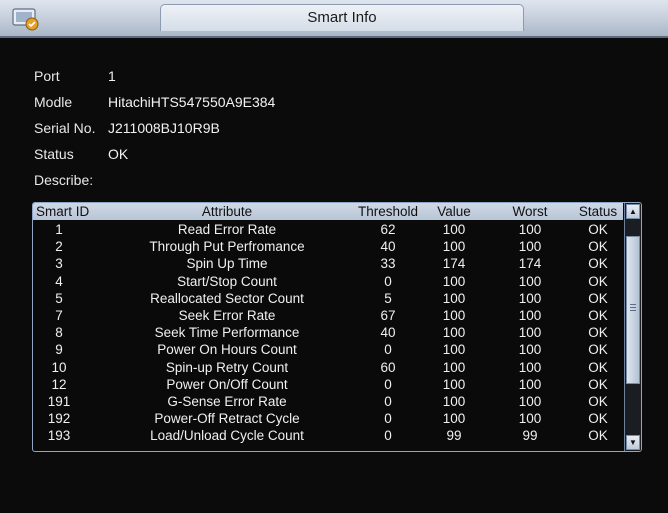 The image size is (668, 513). Describe the element at coordinates (59, 264) in the screenshot. I see `cell-smart-id: 3` at that location.